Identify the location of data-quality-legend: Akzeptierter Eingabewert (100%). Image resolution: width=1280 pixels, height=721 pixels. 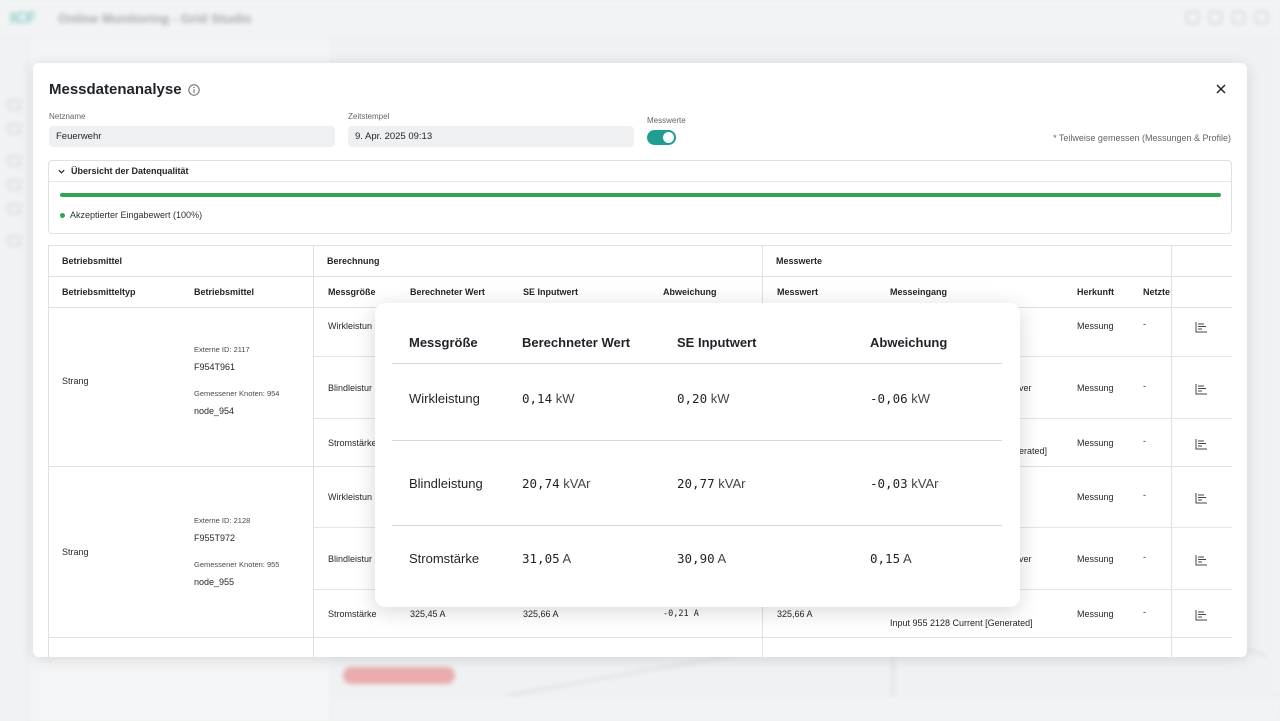
(131, 215).